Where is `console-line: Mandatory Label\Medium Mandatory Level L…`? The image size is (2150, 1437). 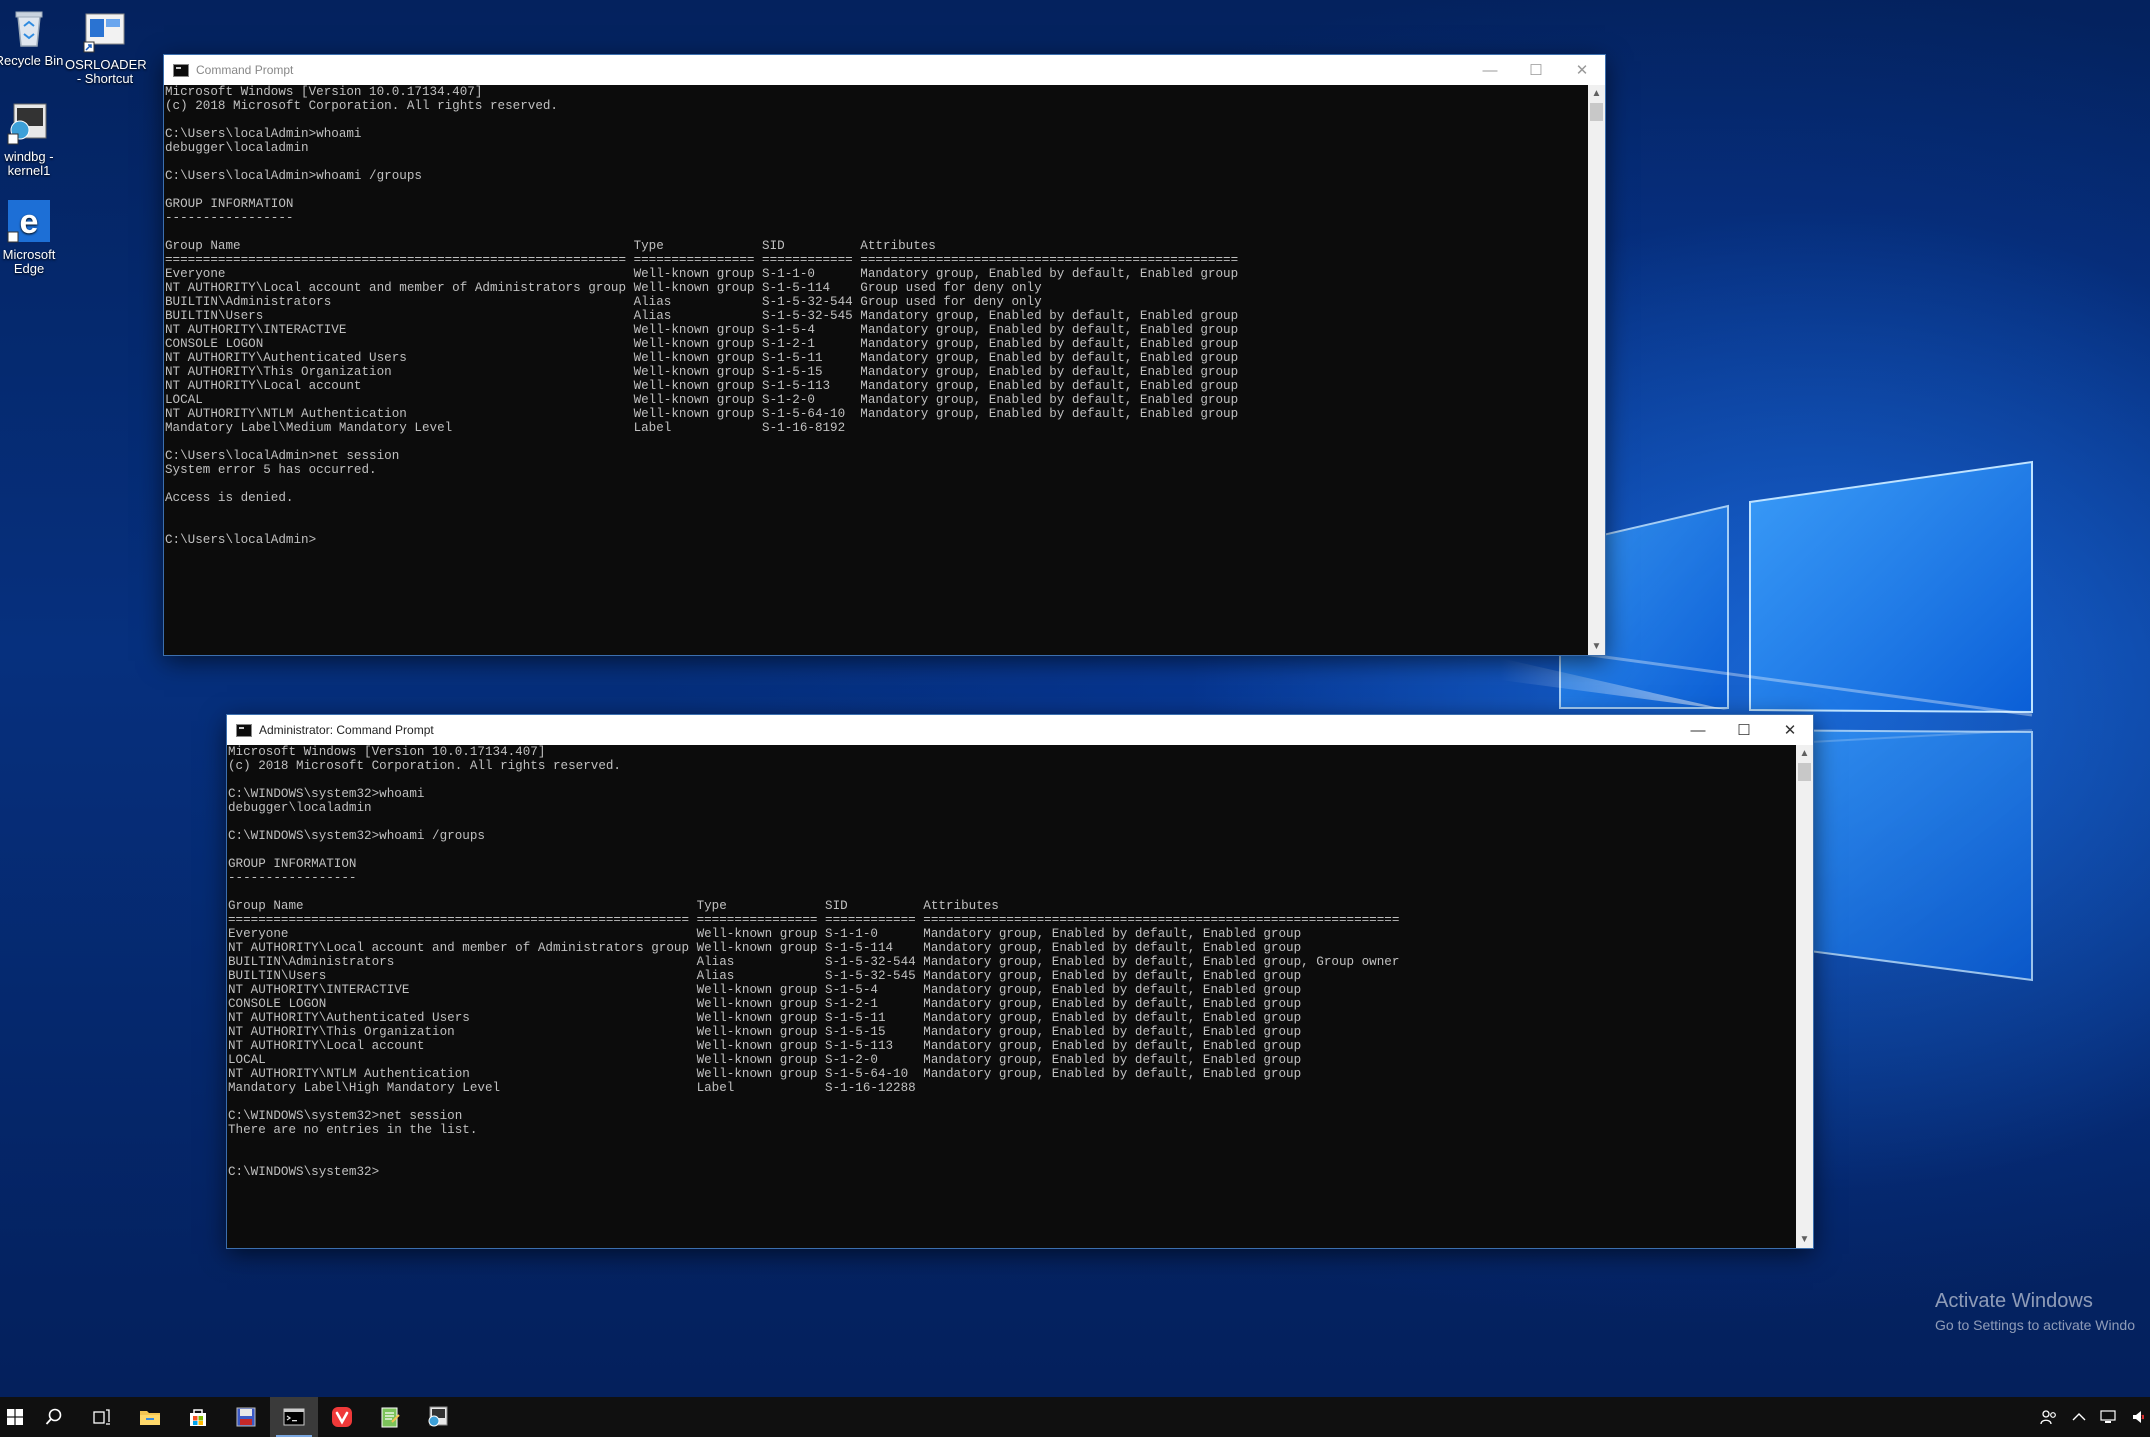 console-line: Mandatory Label\Medium Mandatory Level L… is located at coordinates (505, 428).